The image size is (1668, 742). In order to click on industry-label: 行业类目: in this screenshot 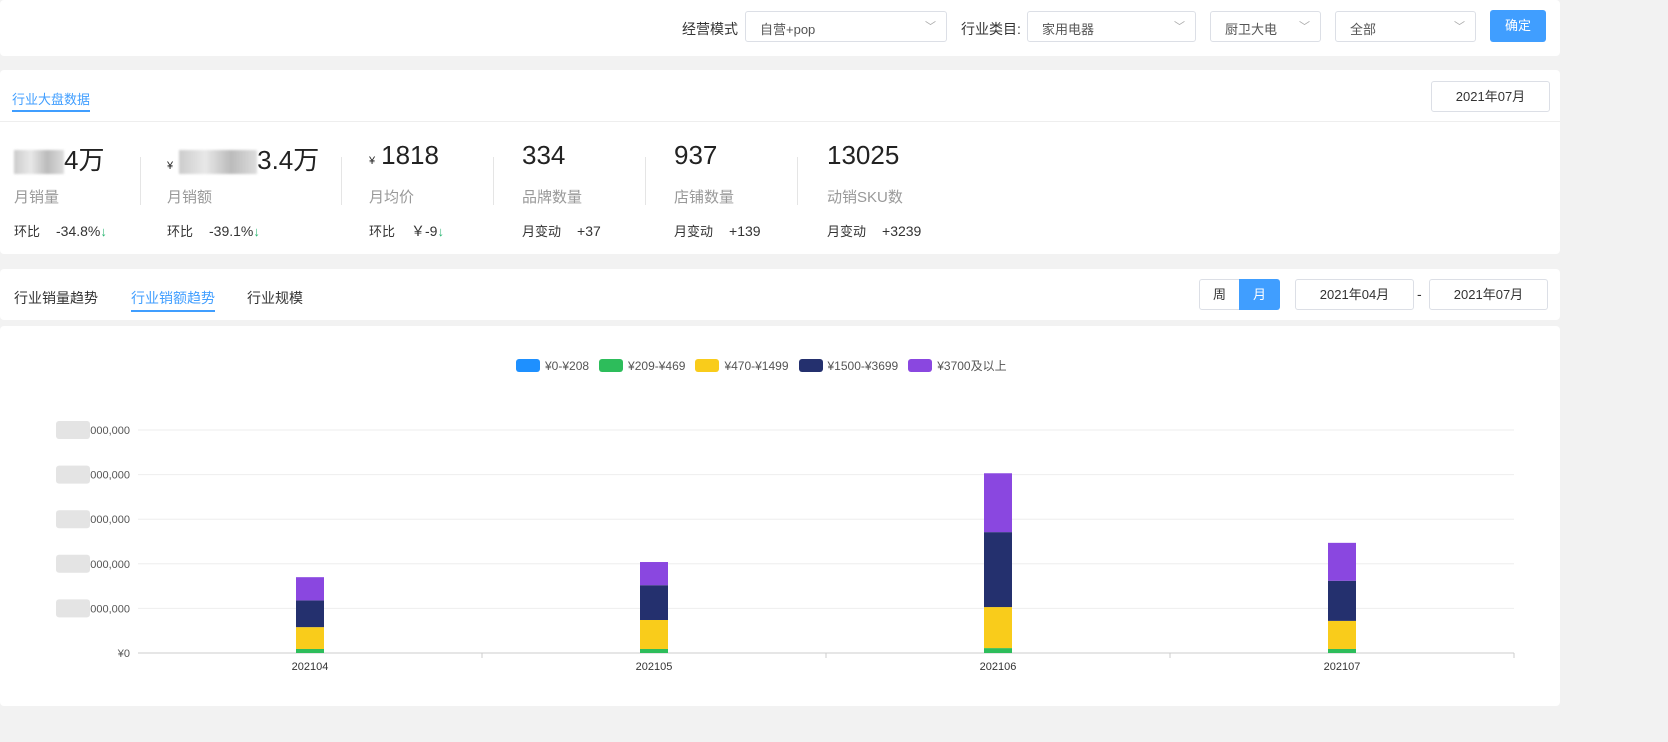, I will do `click(991, 29)`.